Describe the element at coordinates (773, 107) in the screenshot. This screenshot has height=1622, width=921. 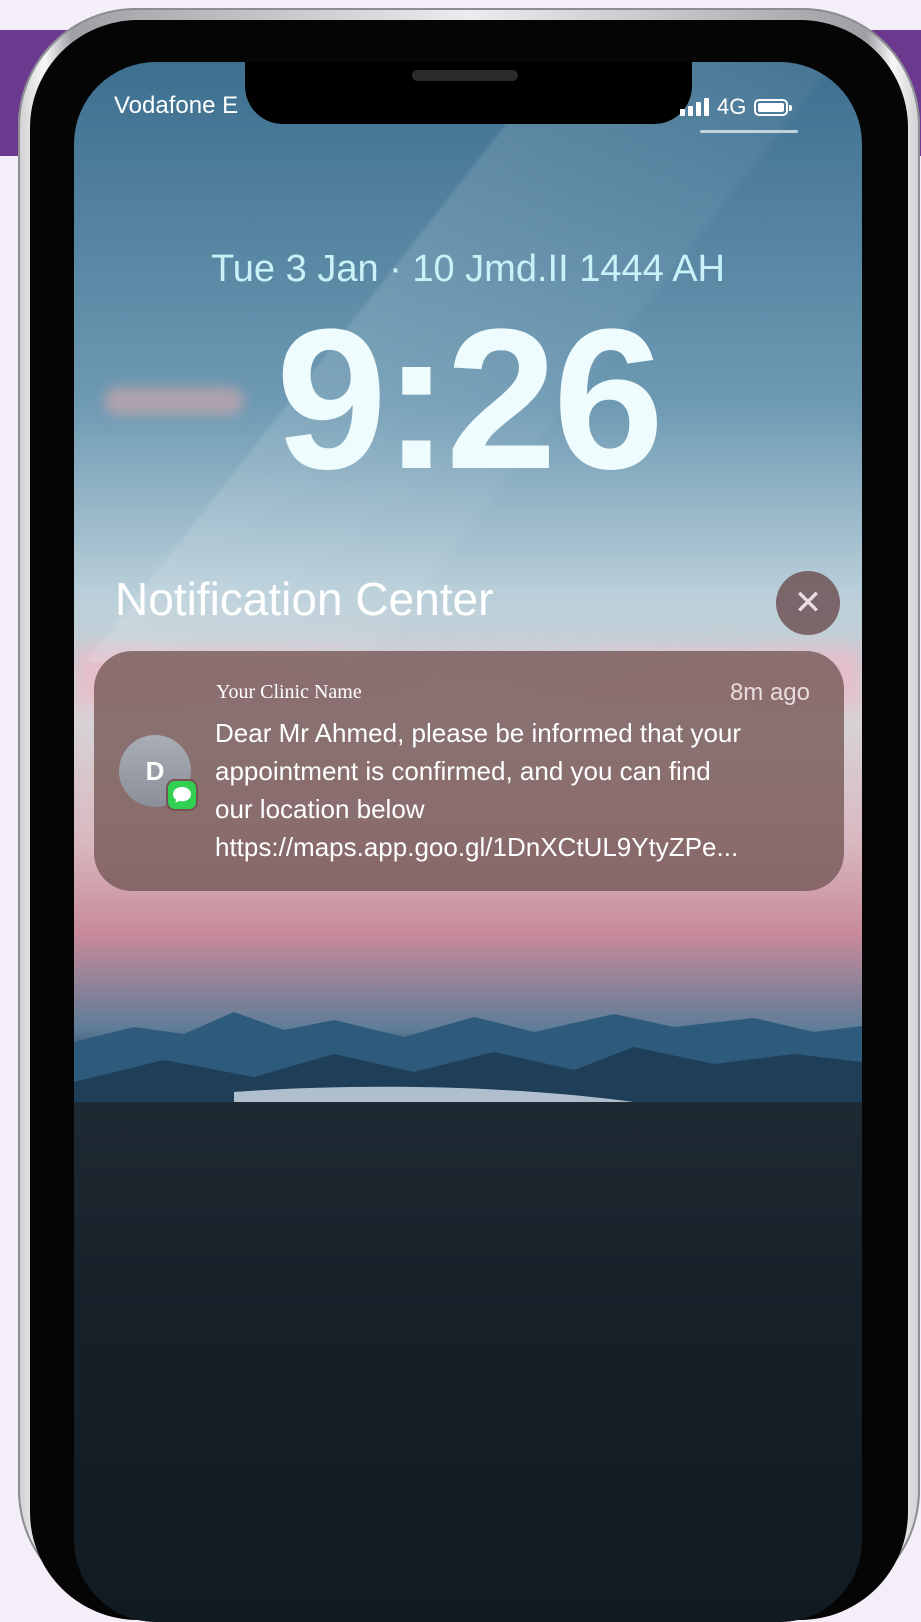
I see `battery-icon` at that location.